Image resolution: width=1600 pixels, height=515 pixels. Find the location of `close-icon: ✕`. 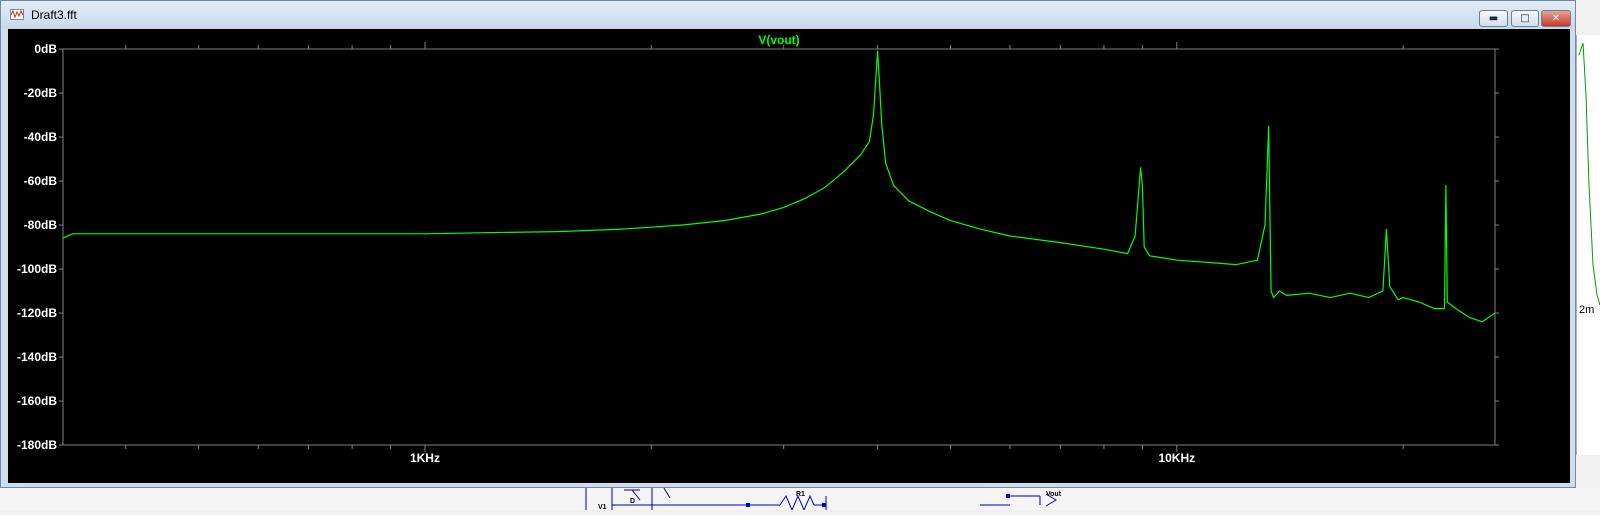

close-icon: ✕ is located at coordinates (1556, 18).